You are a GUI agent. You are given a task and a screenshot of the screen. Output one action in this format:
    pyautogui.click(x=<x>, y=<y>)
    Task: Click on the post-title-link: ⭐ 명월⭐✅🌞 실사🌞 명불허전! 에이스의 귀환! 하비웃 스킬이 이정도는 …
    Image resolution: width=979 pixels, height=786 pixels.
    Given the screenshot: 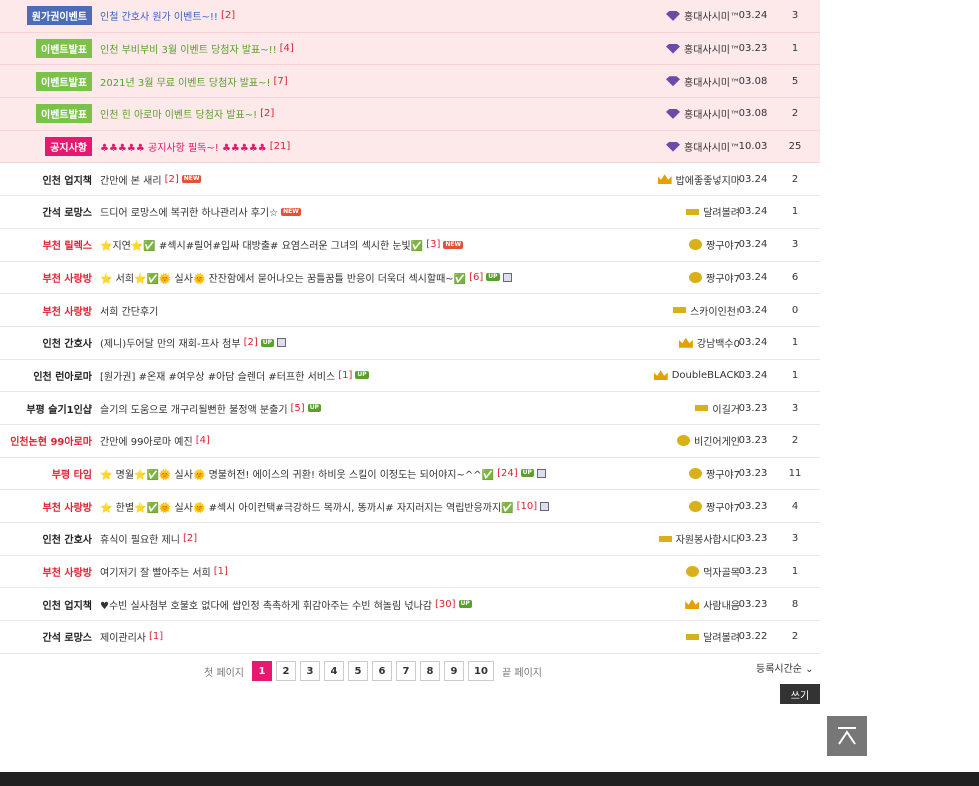 What is the action you would take?
    pyautogui.click(x=323, y=474)
    